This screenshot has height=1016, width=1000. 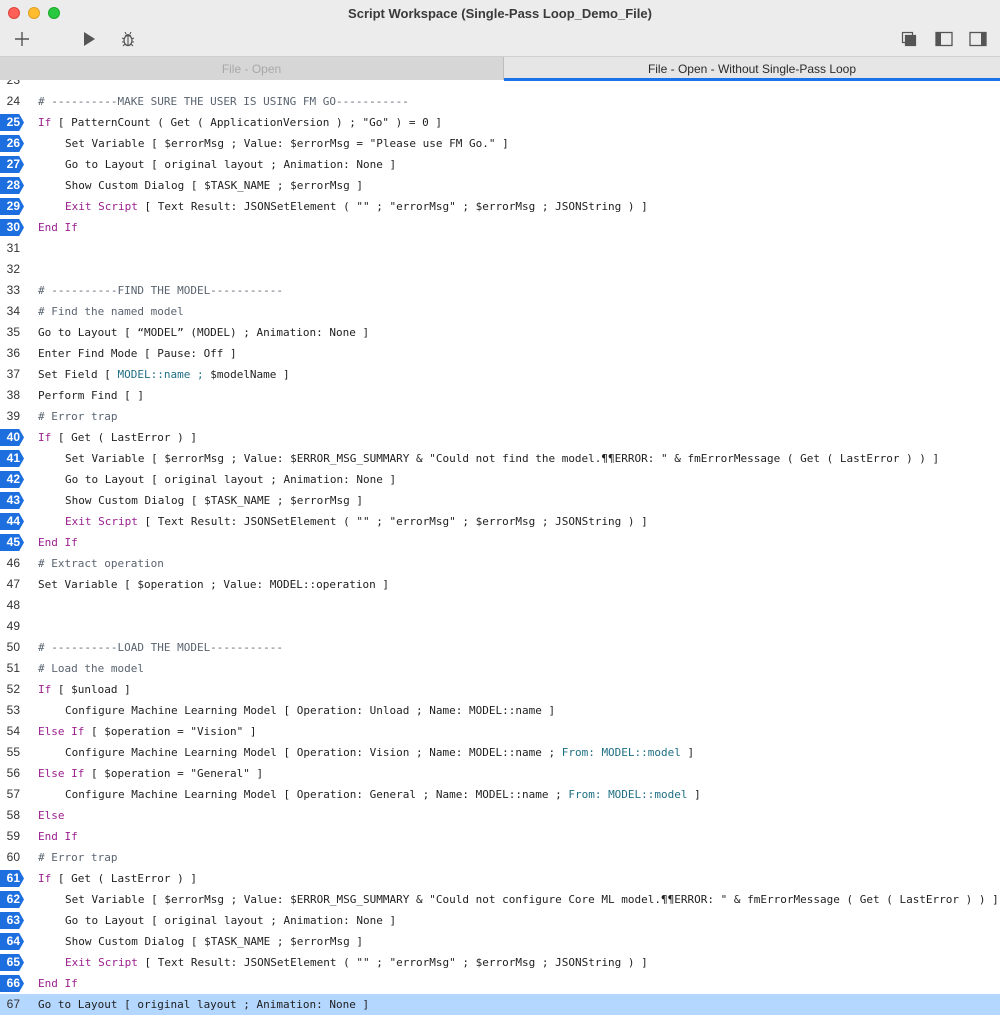 What do you see at coordinates (13, 101) in the screenshot?
I see `line-number: 24` at bounding box center [13, 101].